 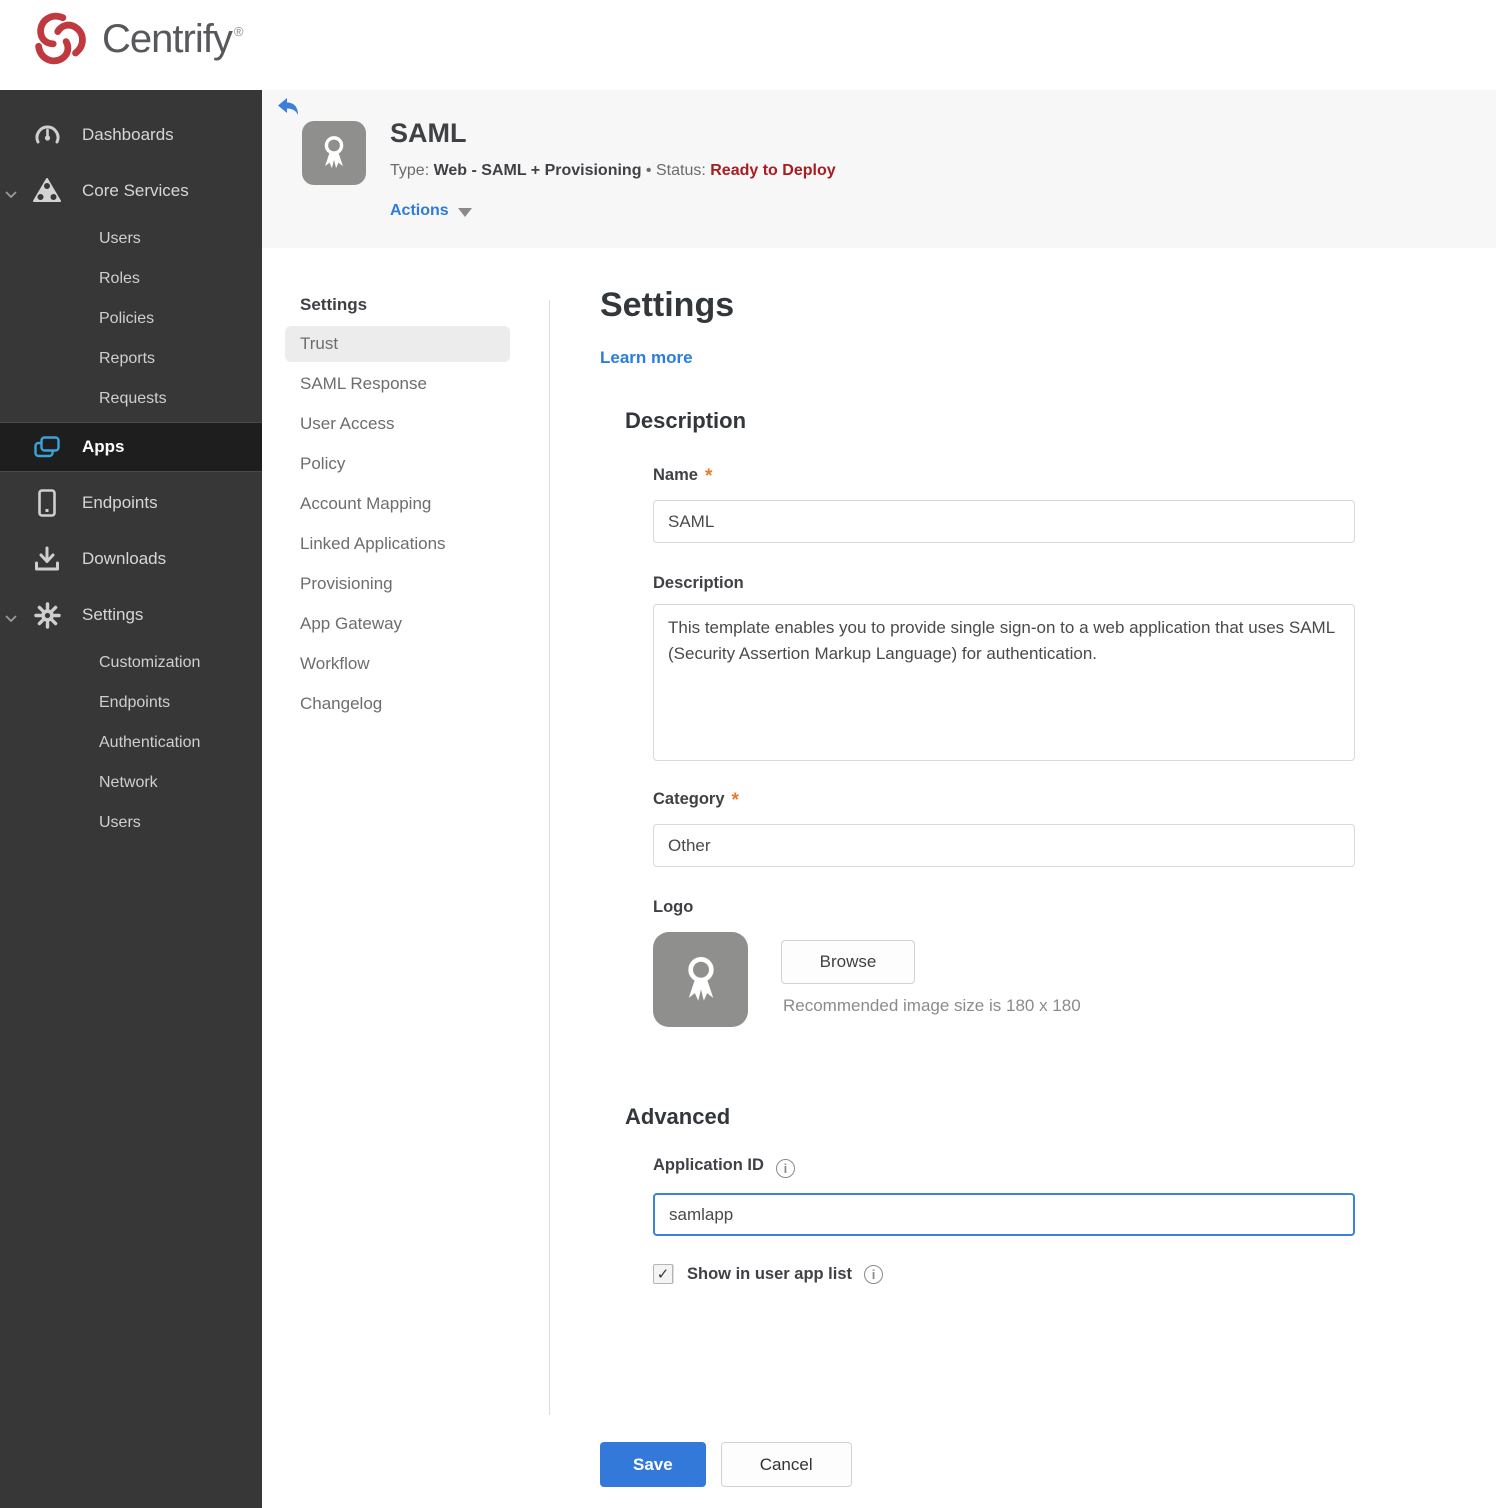 What do you see at coordinates (131, 703) in the screenshot?
I see `sidebar-item-endpoints-settings: Endpoints` at bounding box center [131, 703].